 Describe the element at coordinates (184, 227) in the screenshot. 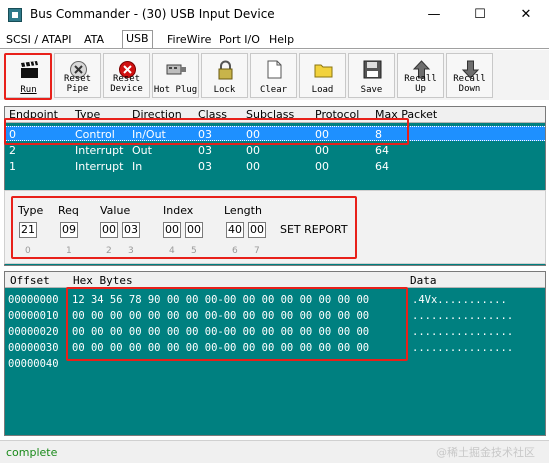

I see `annotation-box-setup` at that location.